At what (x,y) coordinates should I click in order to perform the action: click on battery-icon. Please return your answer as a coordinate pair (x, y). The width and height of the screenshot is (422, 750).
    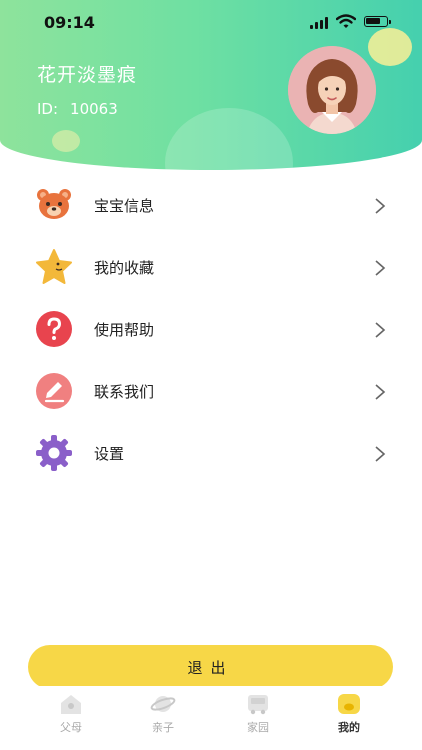
    Looking at the image, I should click on (377, 21).